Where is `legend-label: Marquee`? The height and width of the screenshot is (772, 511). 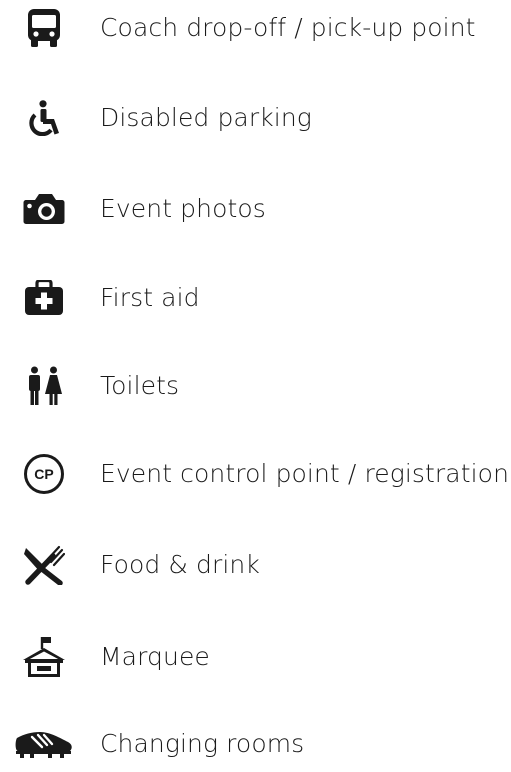
legend-label: Marquee is located at coordinates (155, 656).